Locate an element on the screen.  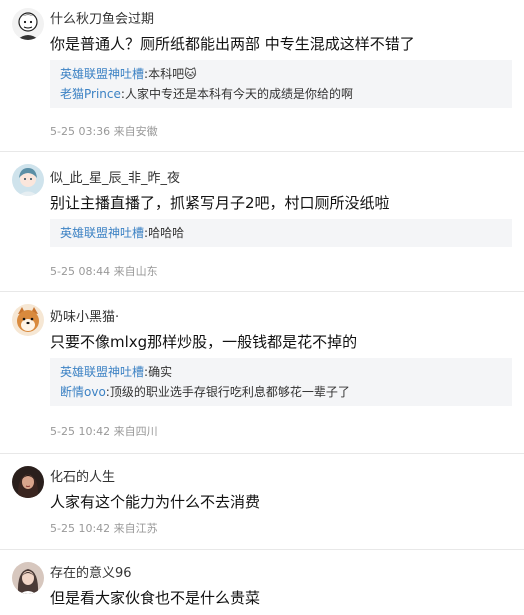
avatar-cartoon-man-icon is located at coordinates (28, 24).